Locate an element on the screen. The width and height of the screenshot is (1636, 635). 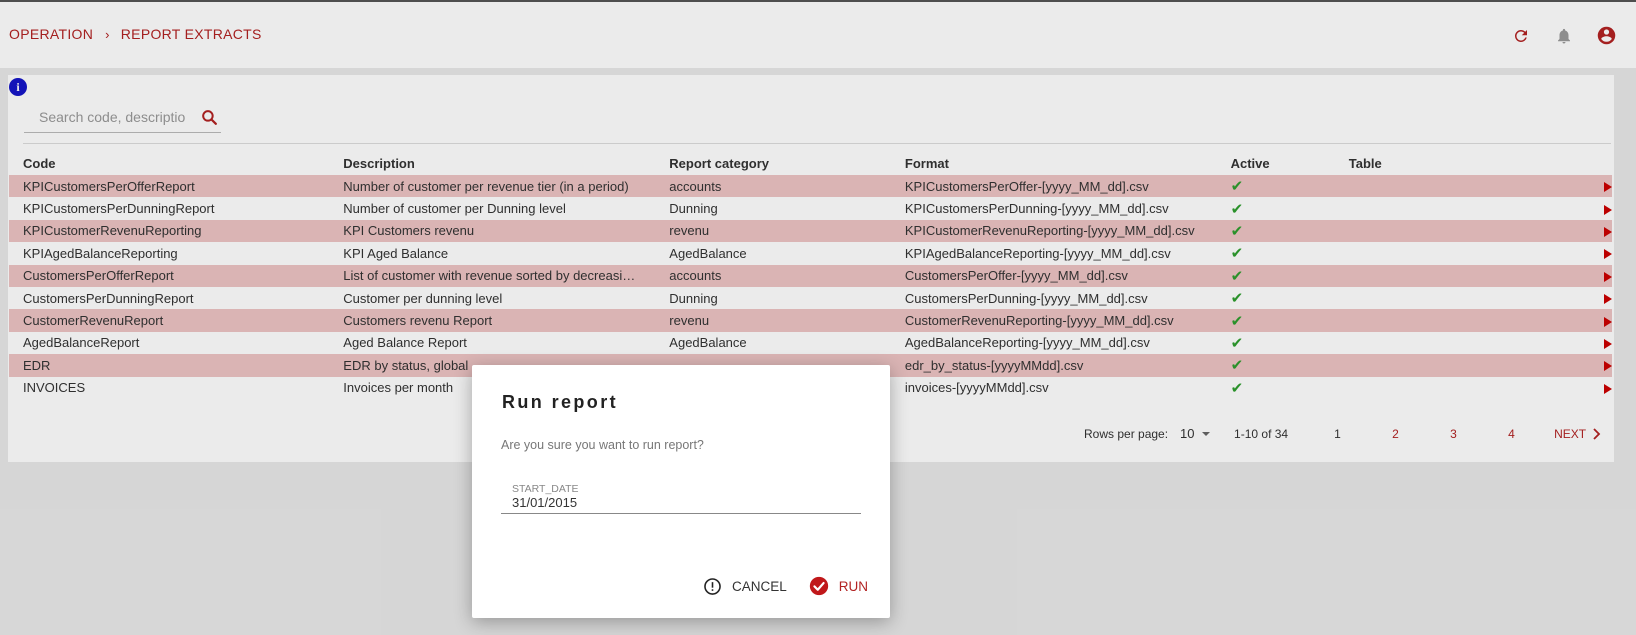
run-button: RUN is located at coordinates (838, 586).